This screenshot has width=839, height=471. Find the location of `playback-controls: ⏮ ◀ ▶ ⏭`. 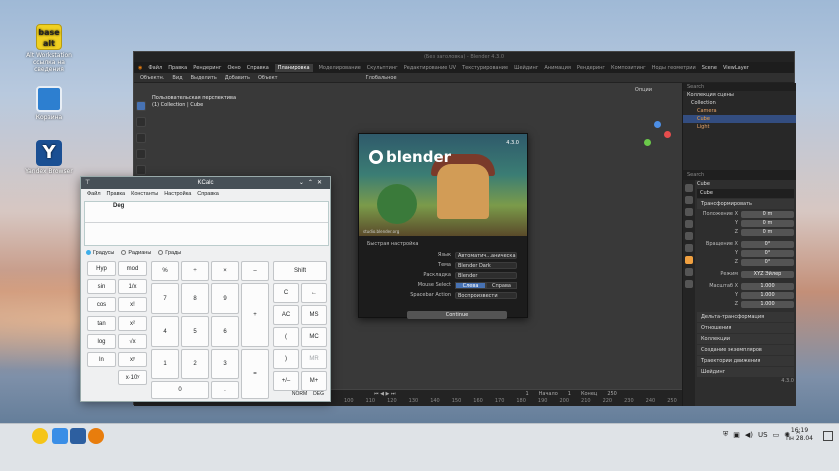

playback-controls: ⏮ ◀ ▶ ⏭ is located at coordinates (384, 394).